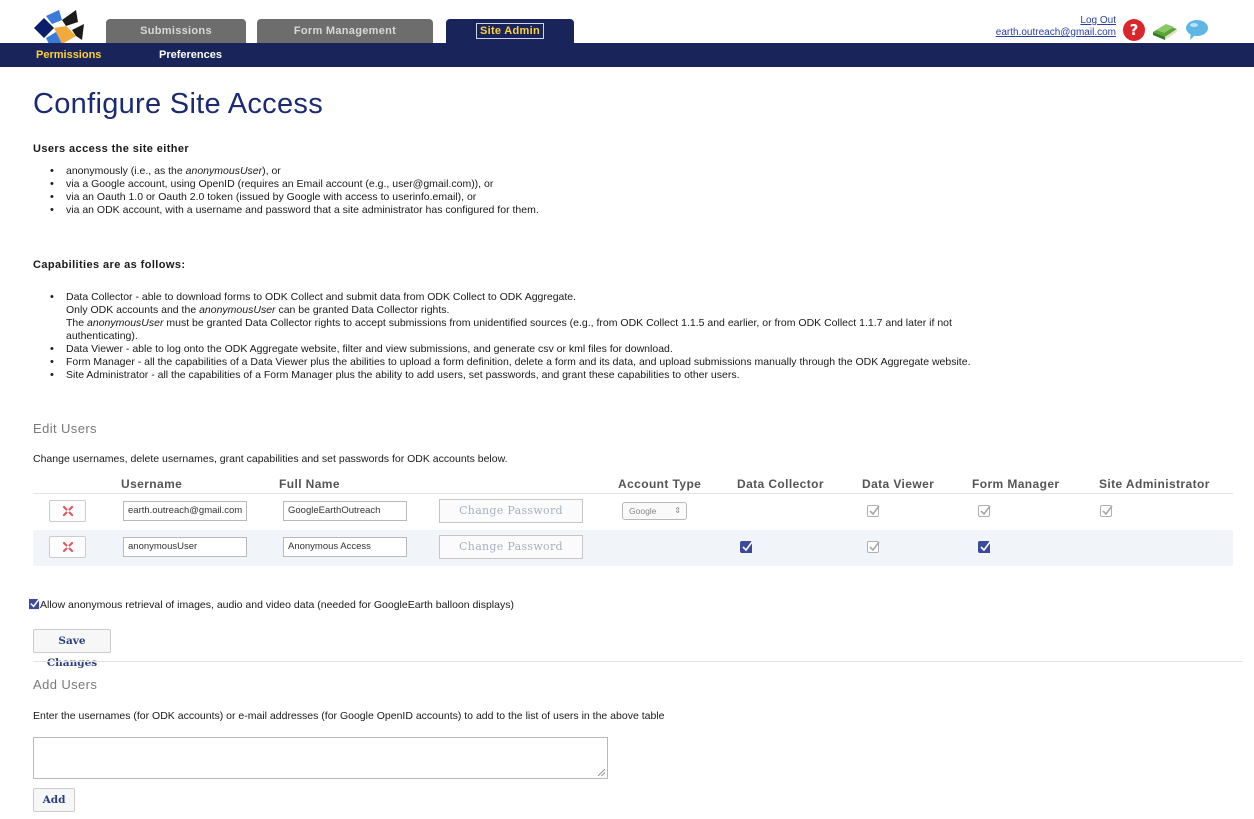  What do you see at coordinates (109, 265) in the screenshot?
I see `capabilities-heading: Capabilities are as follows:` at bounding box center [109, 265].